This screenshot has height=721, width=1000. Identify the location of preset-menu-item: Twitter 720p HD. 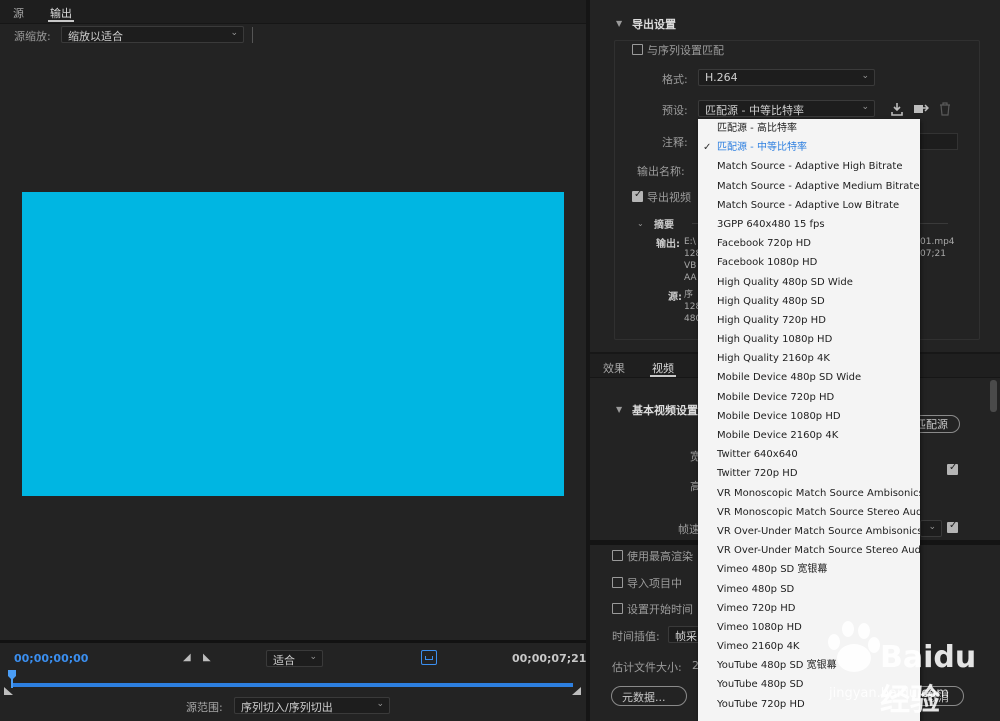
(809, 473).